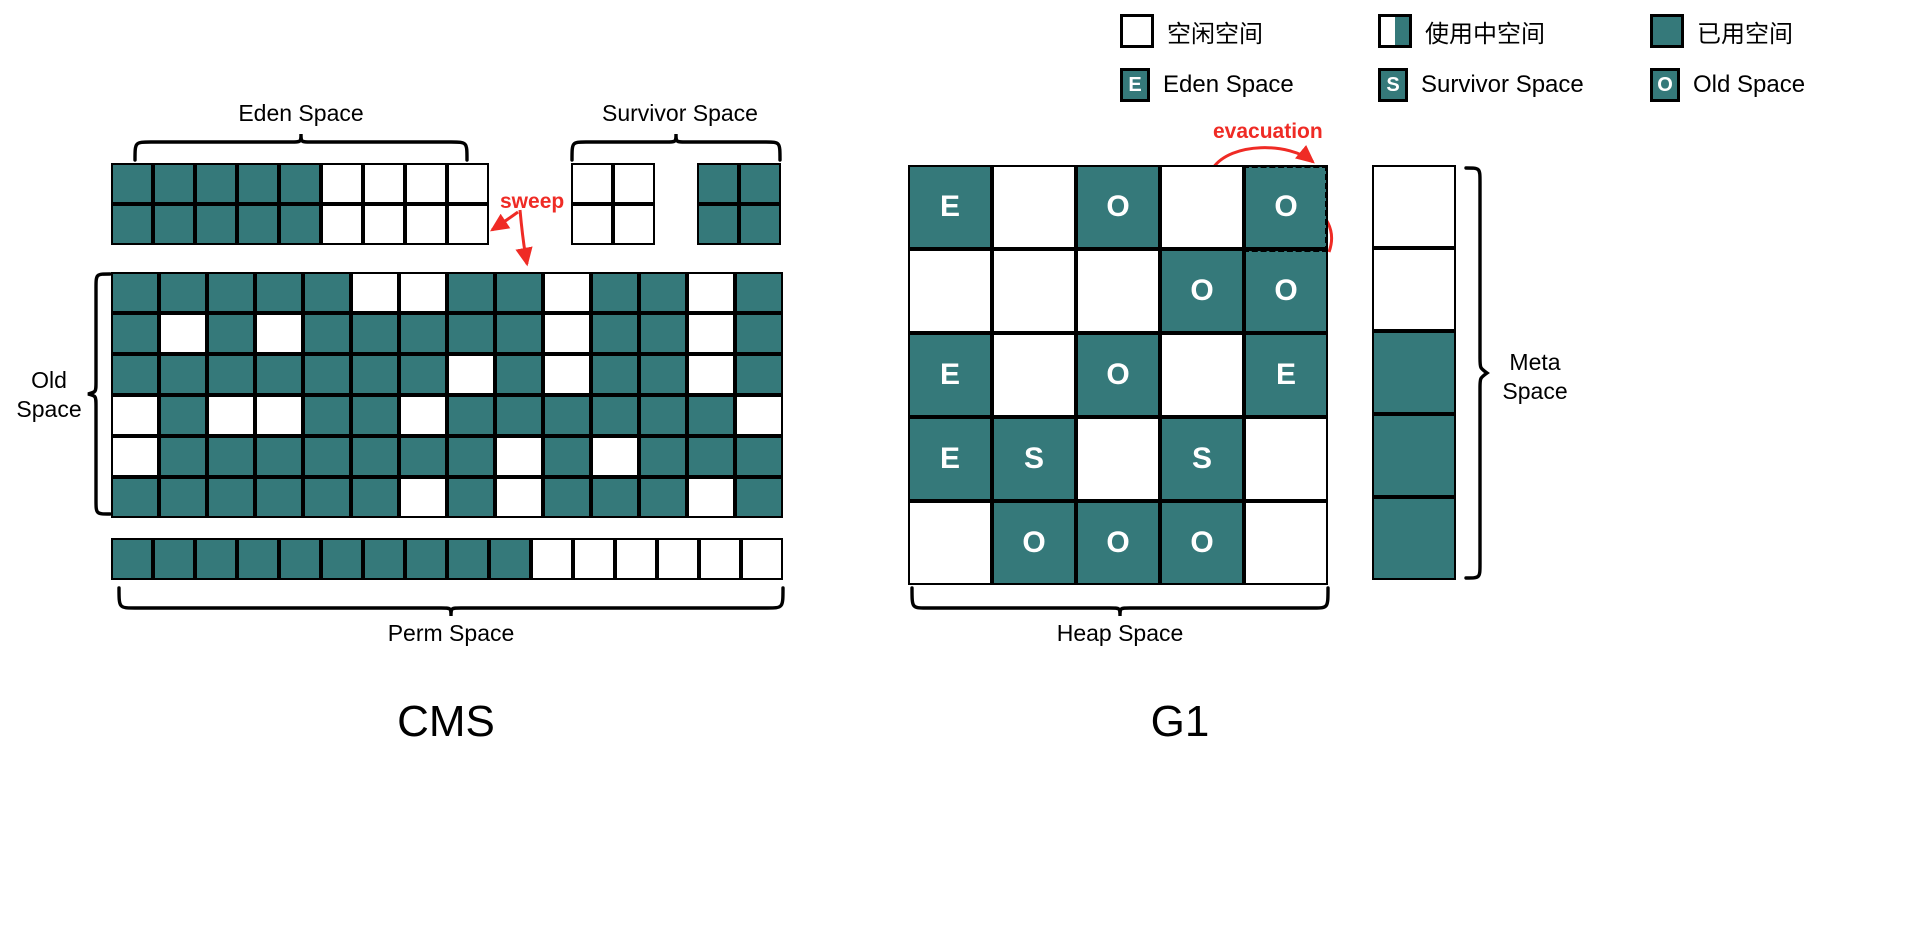 The image size is (1920, 931). What do you see at coordinates (1485, 34) in the screenshot?
I see `legend-in-use-space-label: 使用中空间` at bounding box center [1485, 34].